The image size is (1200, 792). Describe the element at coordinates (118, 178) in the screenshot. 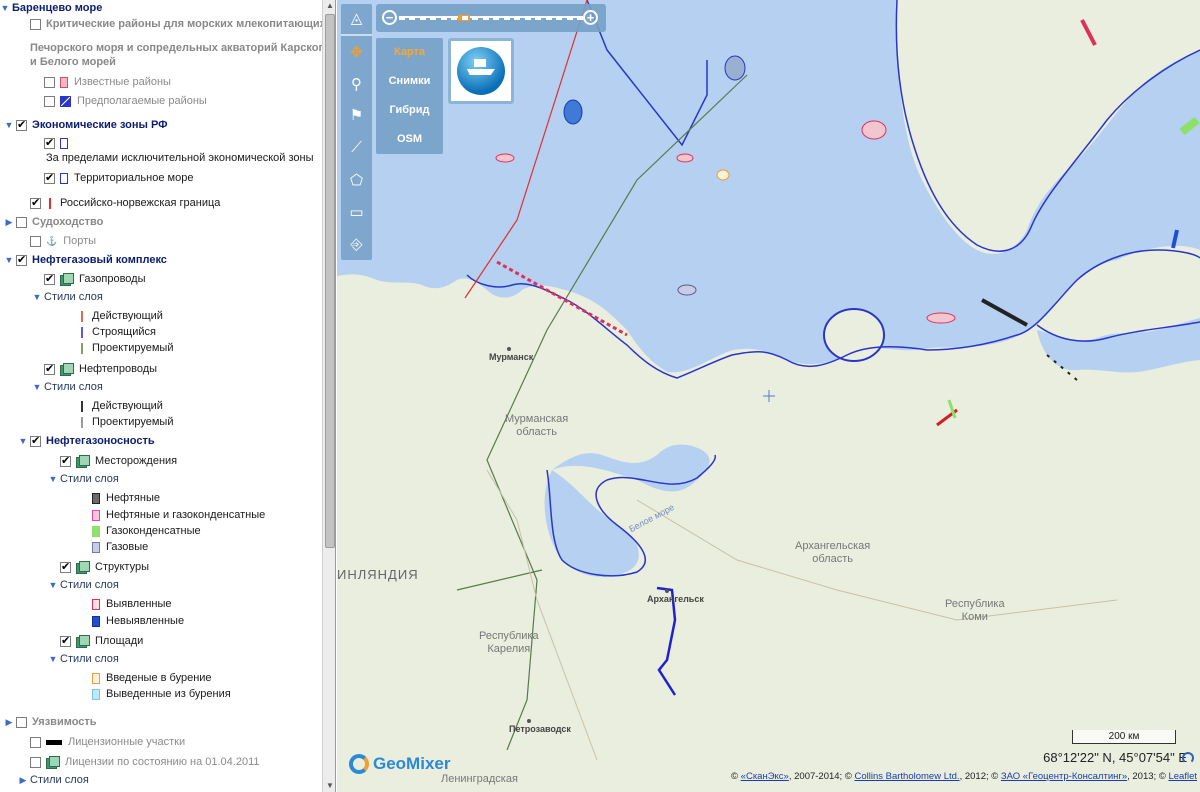

I see `layer-tree-item: Территориальное море` at that location.